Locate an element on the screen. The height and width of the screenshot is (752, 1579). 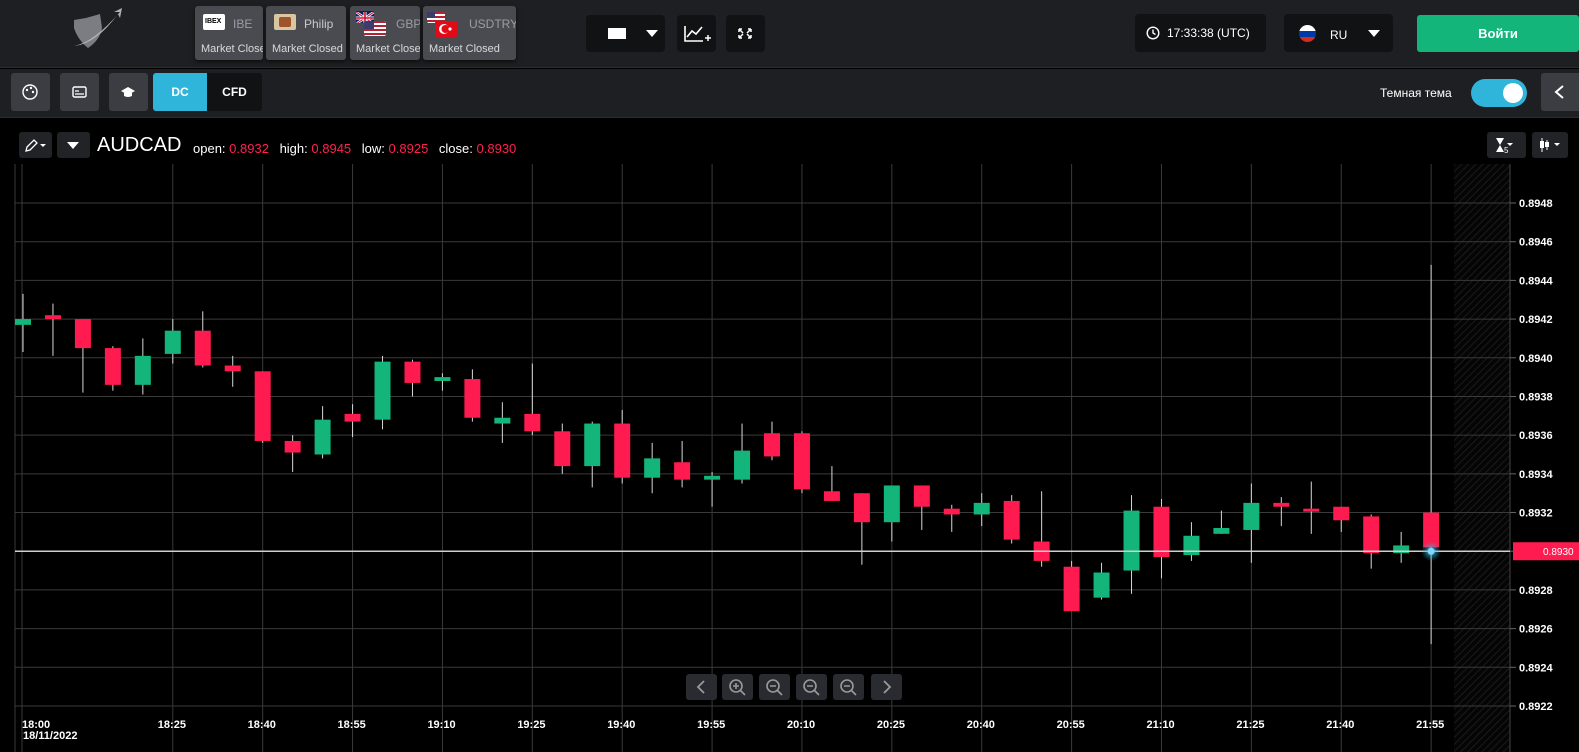
x-tick-label: 20:10 is located at coordinates (801, 725).